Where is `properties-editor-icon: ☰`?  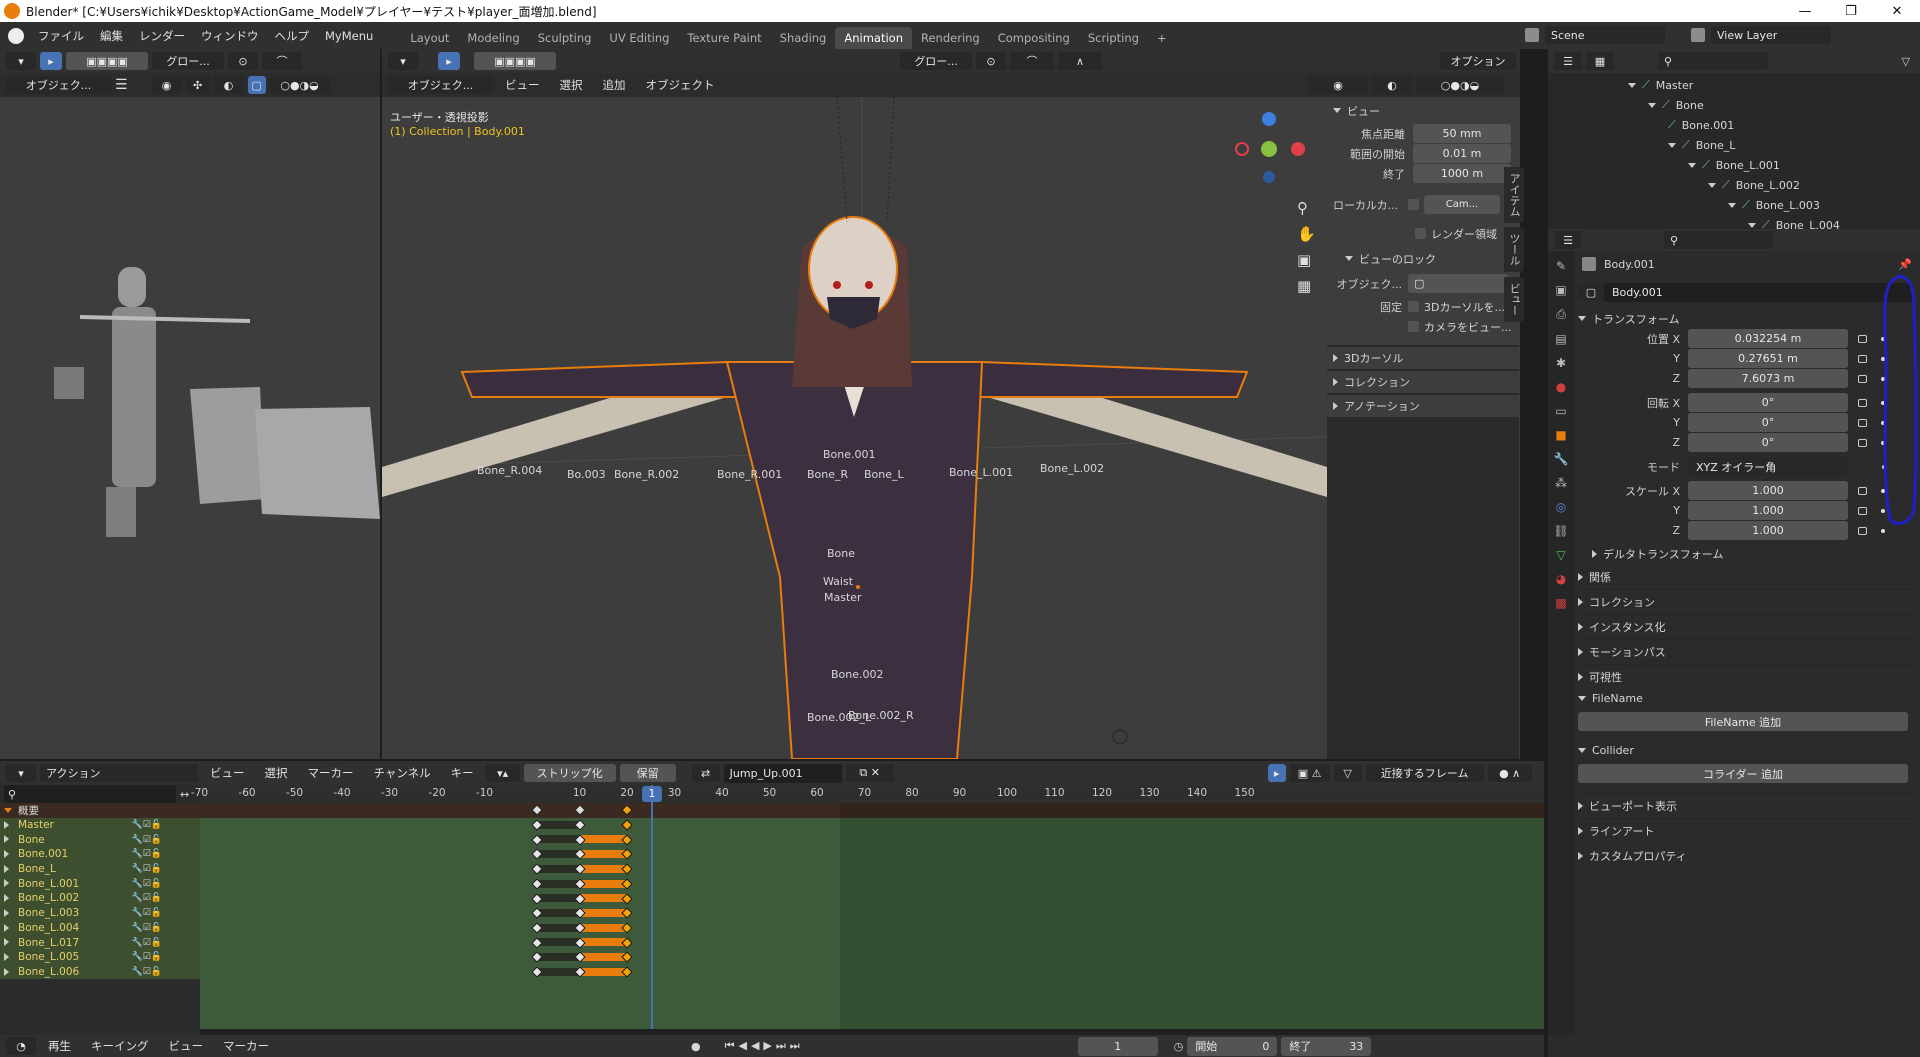
properties-editor-icon: ☰ is located at coordinates (1568, 240).